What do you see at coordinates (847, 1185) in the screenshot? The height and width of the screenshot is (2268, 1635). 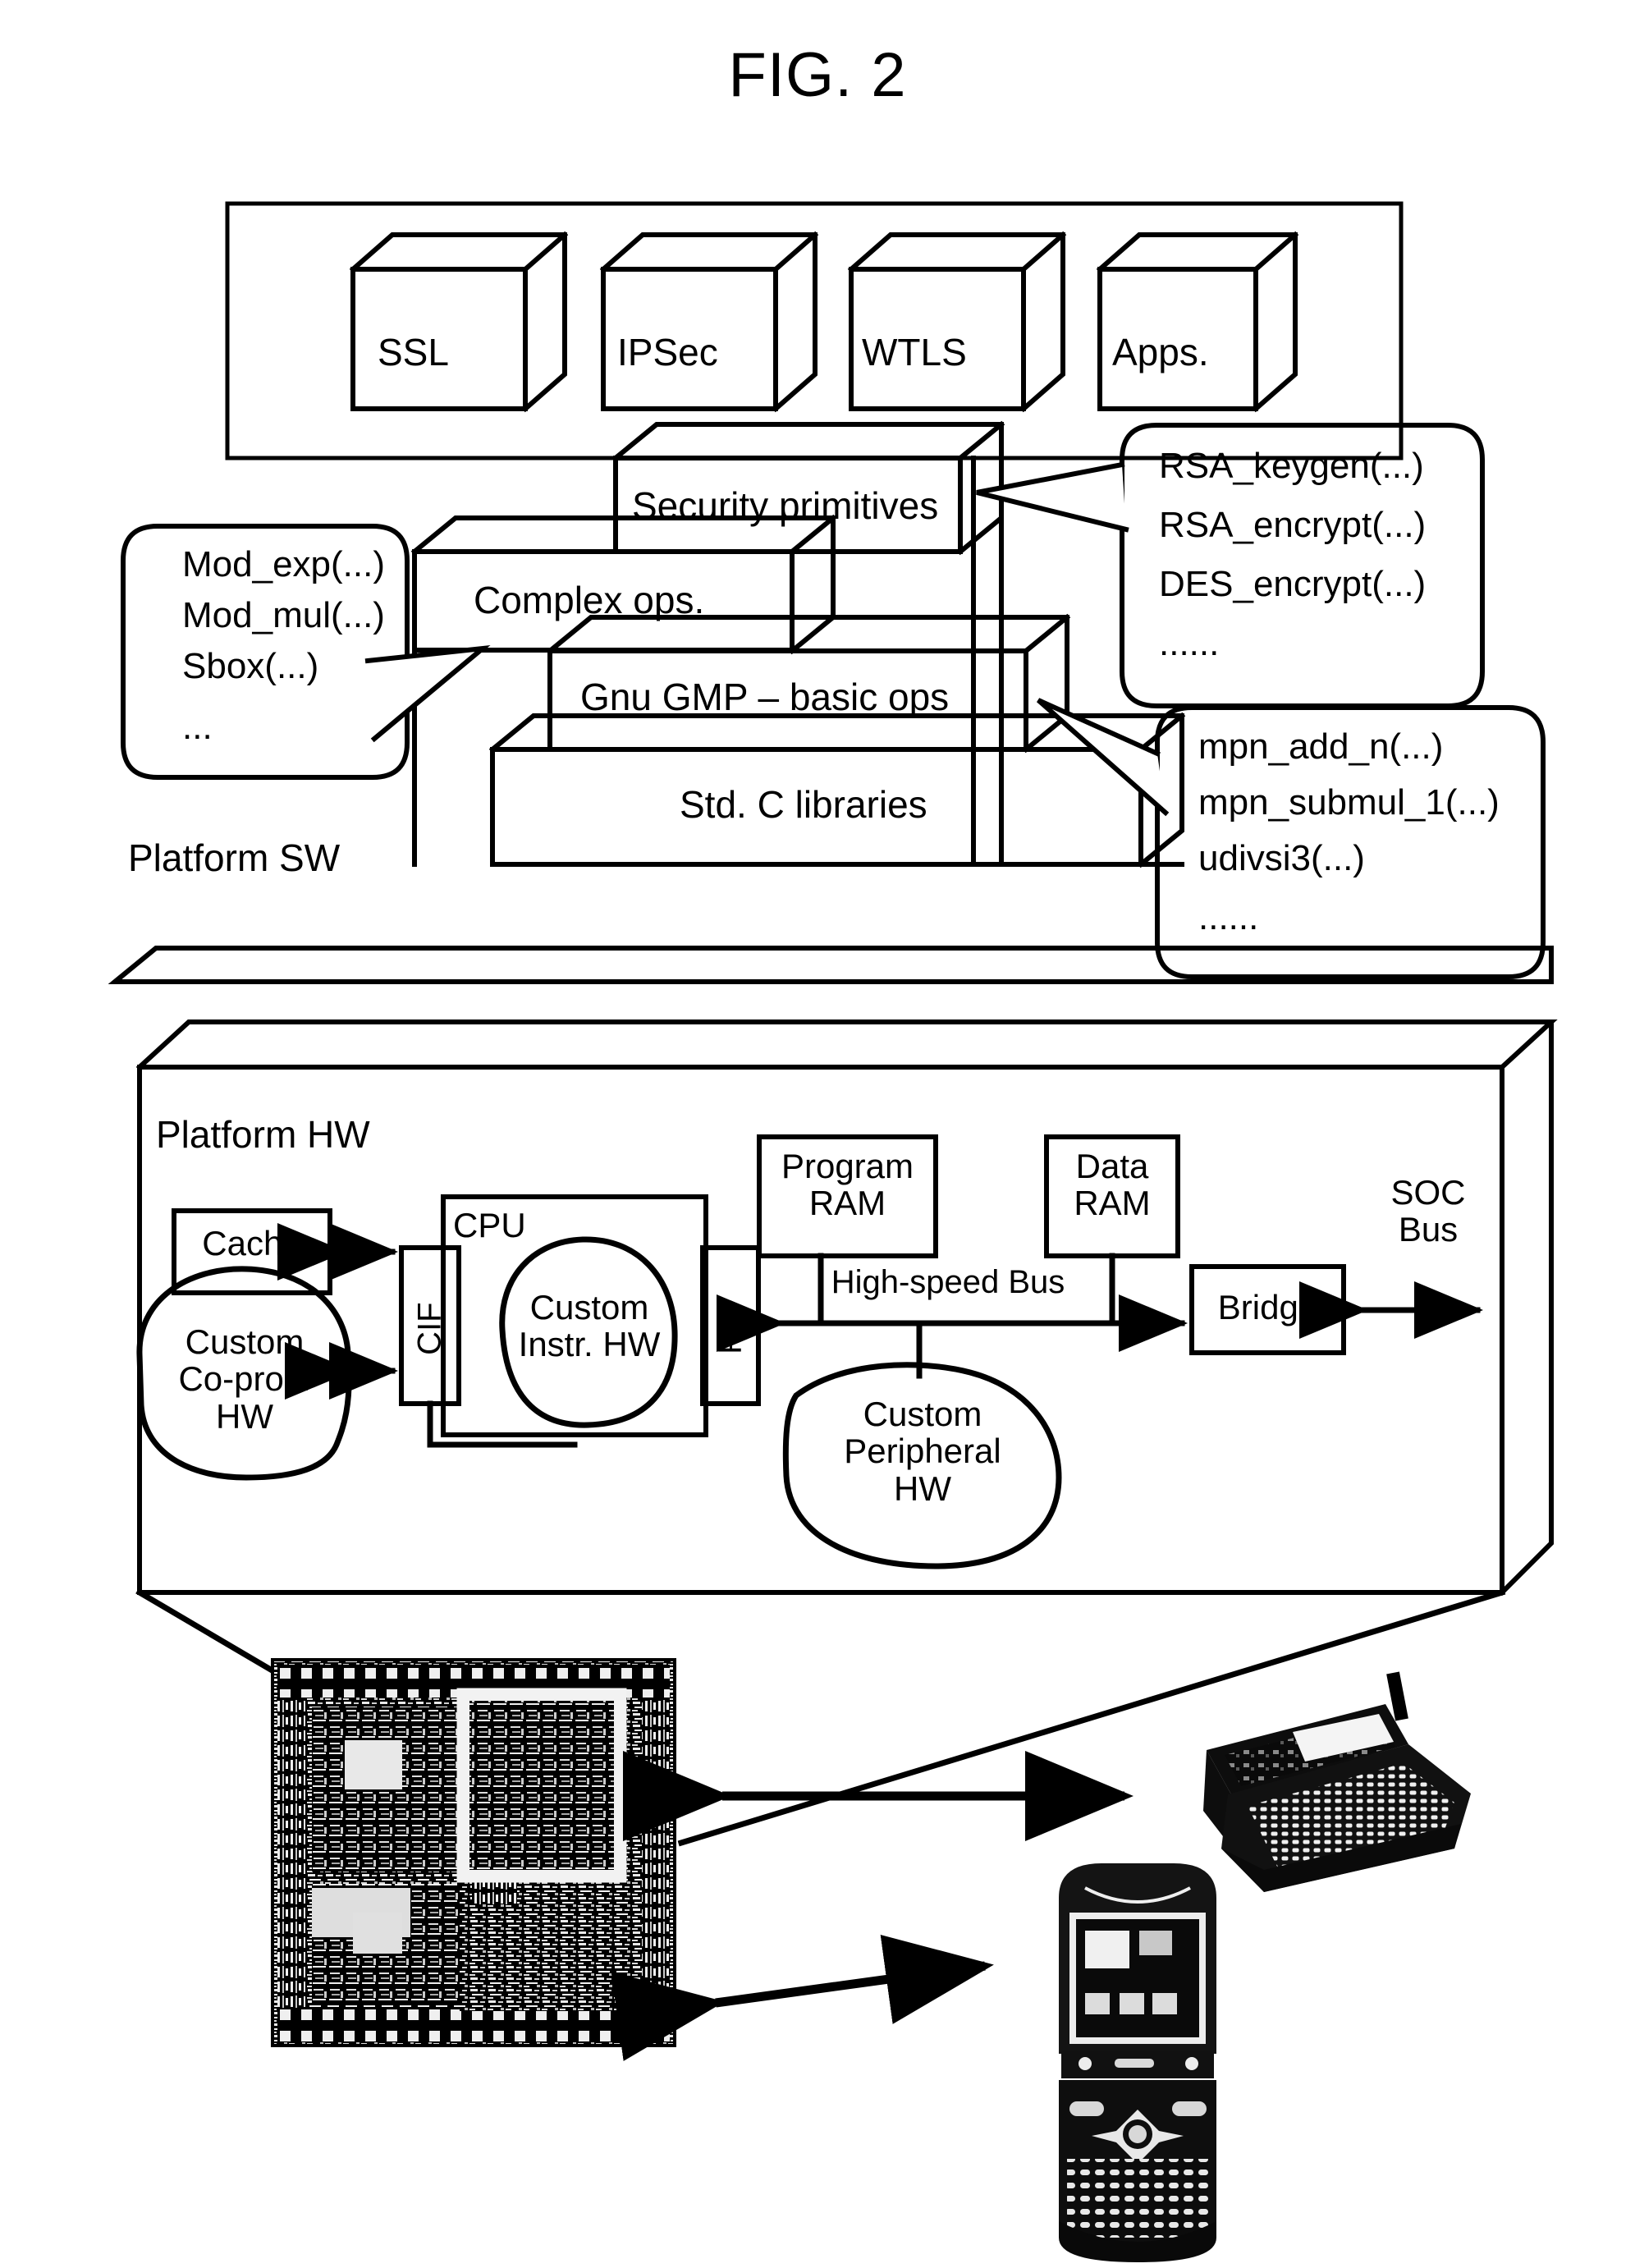 I see `hw-label-program-ram: Program RAM` at bounding box center [847, 1185].